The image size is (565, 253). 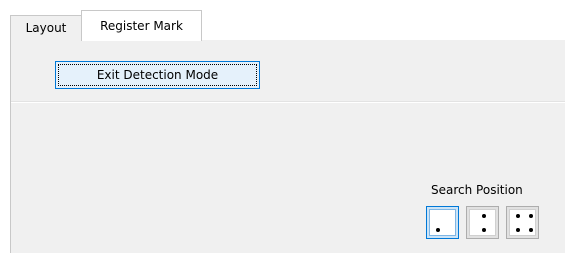 I want to click on tab-register-mark-label: Register Mark, so click(x=141, y=26).